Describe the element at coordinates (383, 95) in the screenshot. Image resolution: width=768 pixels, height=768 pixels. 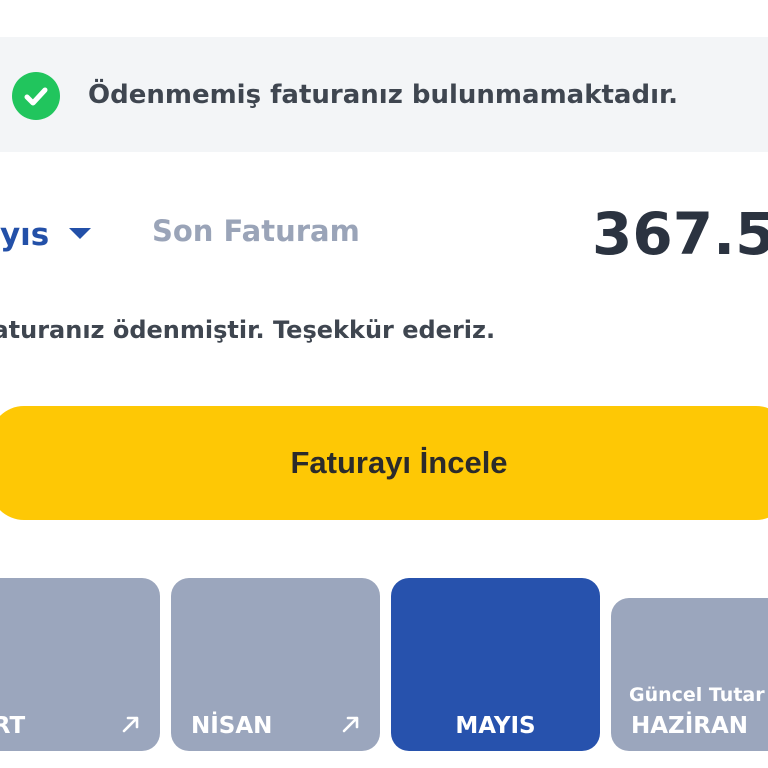
I see `banner-message: Ödenmemiş faturanız bulunmamaktadır.` at that location.